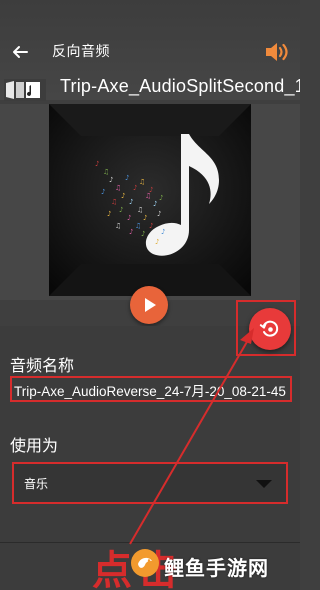 The height and width of the screenshot is (590, 320). What do you see at coordinates (25, 90) in the screenshot?
I see `track-thumbnail` at bounding box center [25, 90].